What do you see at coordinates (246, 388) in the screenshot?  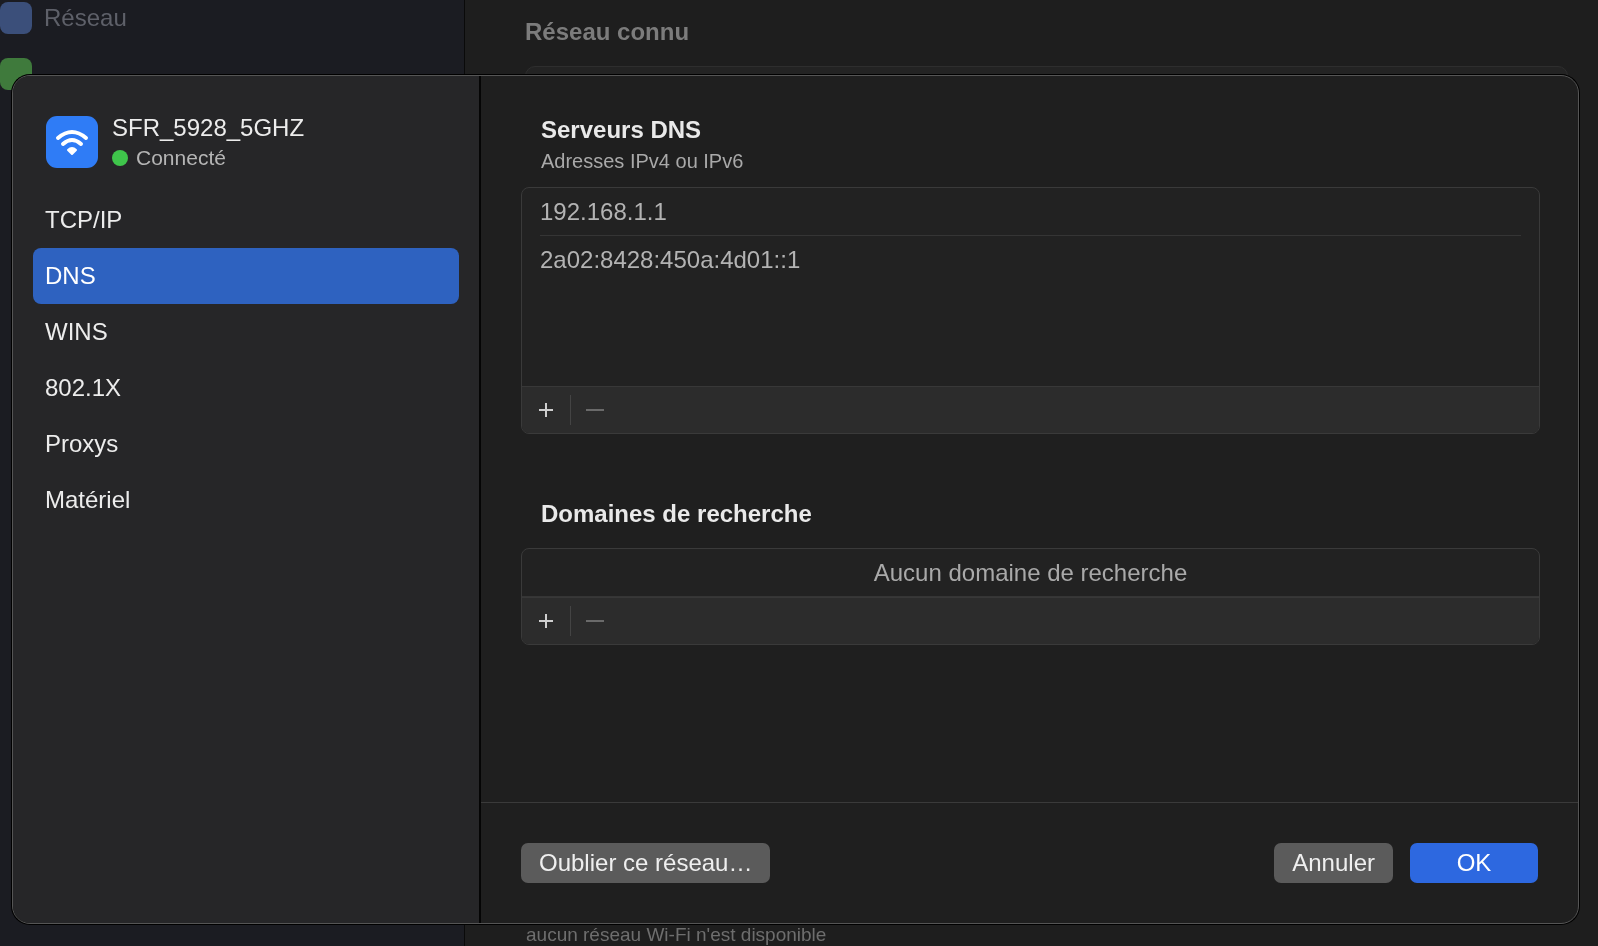 I see `sidebar-tab: 802.1X` at bounding box center [246, 388].